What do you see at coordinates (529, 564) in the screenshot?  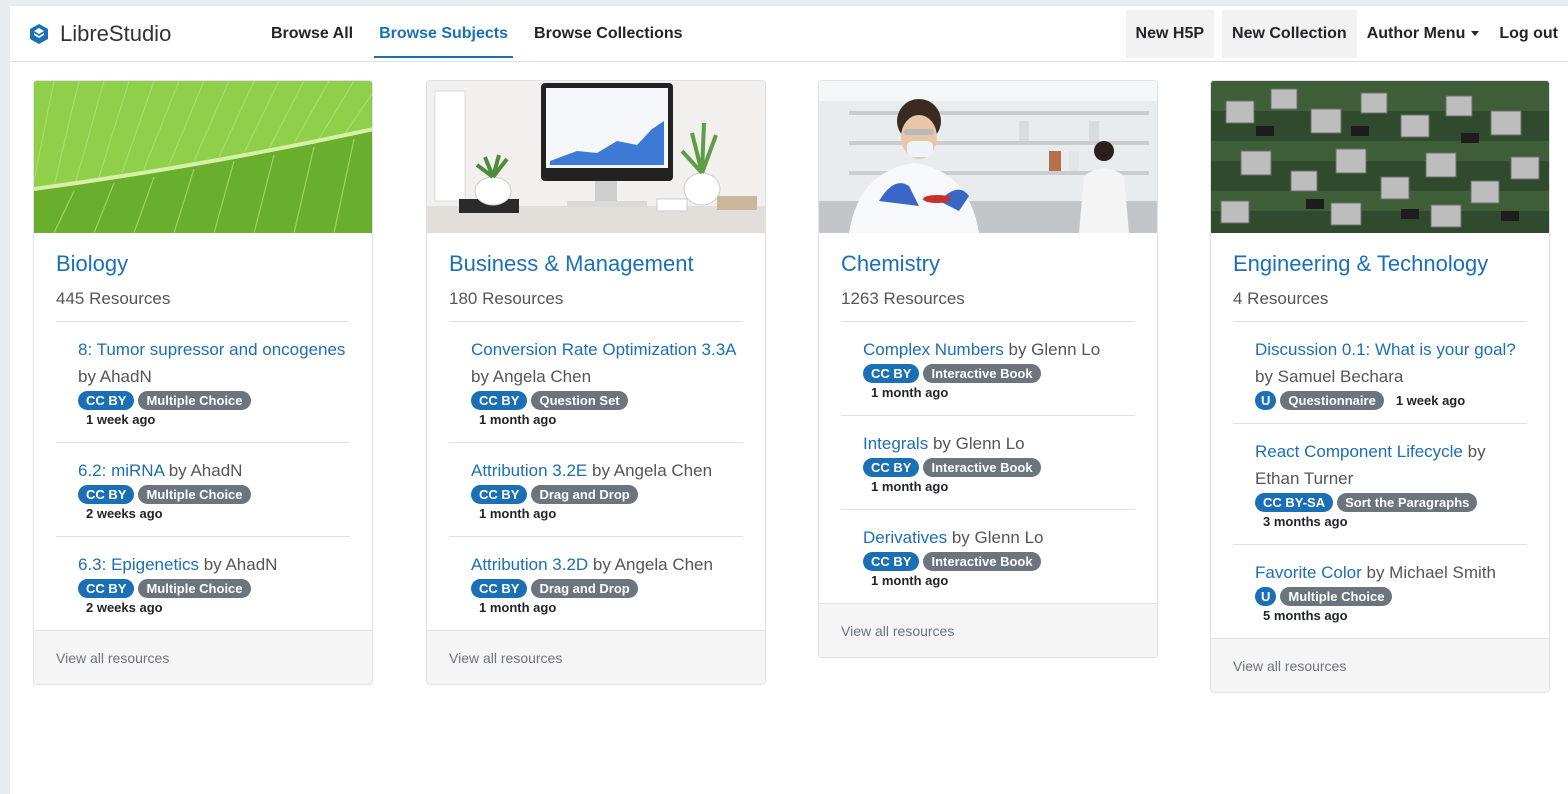 I see `resource-link: Attribution 3.2D` at bounding box center [529, 564].